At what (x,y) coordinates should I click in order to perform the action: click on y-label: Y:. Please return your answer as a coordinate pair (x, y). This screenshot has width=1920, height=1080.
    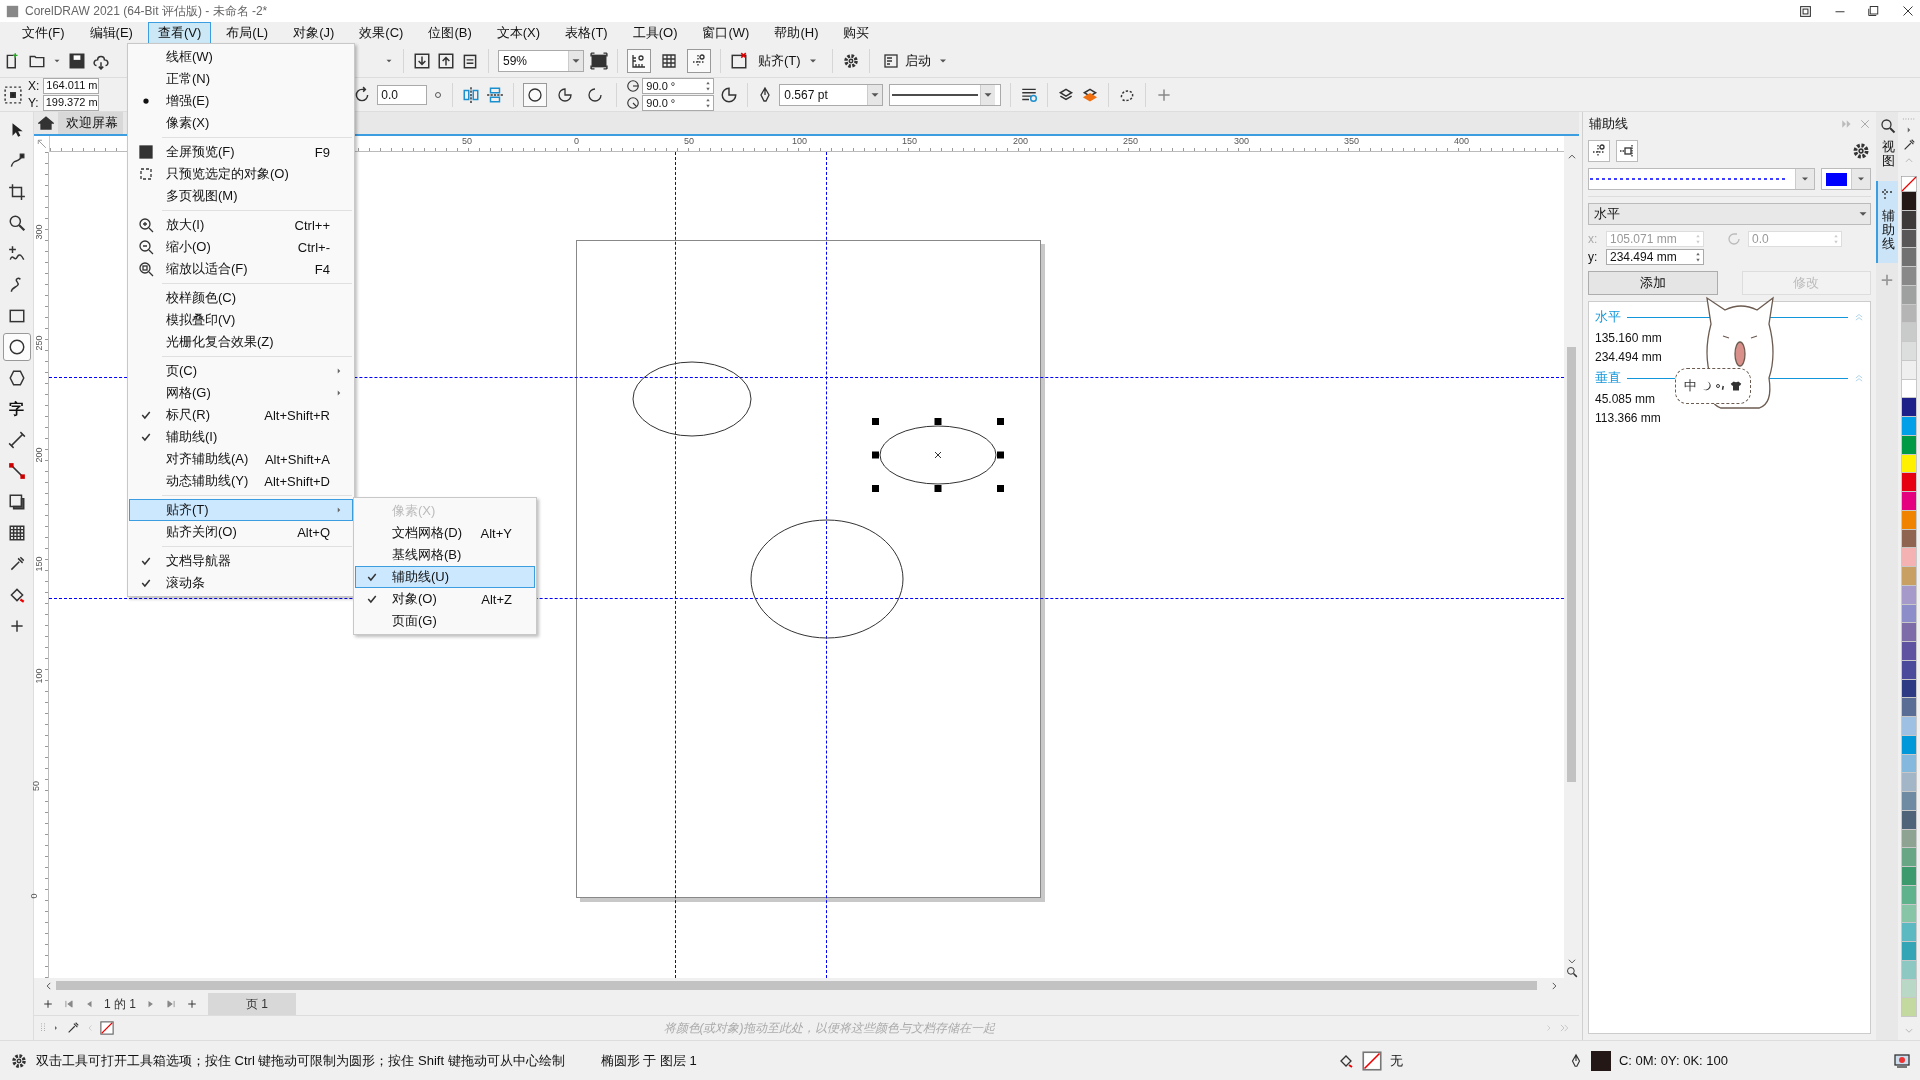
    Looking at the image, I should click on (33, 103).